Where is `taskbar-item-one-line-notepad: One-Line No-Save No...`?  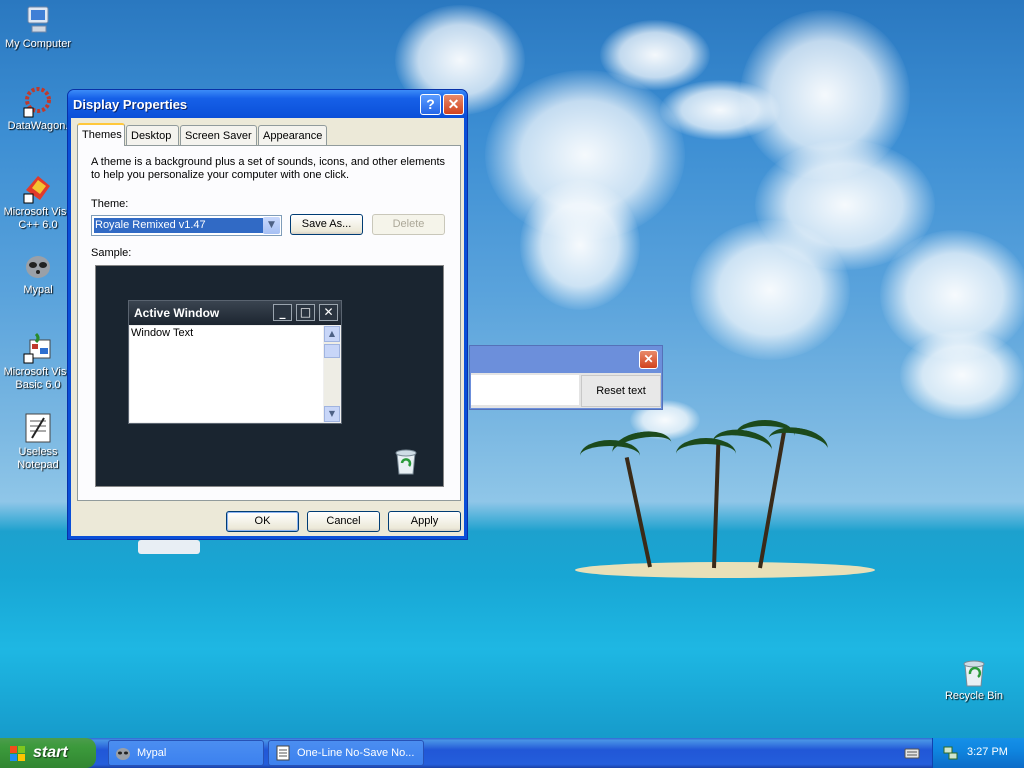 taskbar-item-one-line-notepad: One-Line No-Save No... is located at coordinates (346, 753).